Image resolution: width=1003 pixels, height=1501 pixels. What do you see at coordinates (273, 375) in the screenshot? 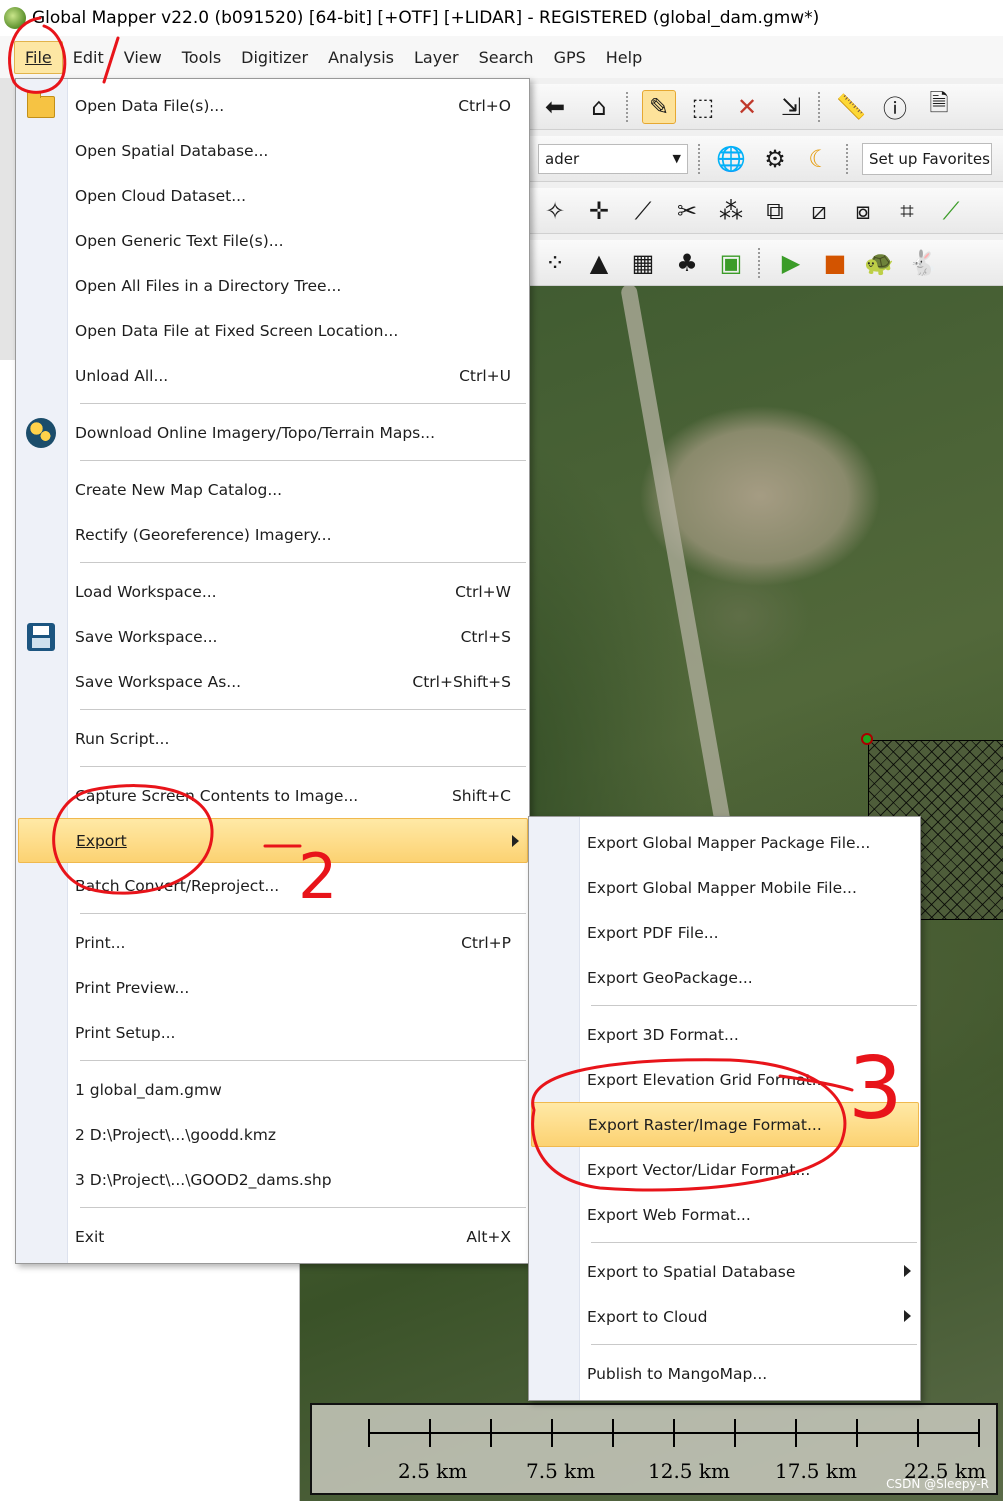
I see `unload-all-item: Unload All... Ctrl+U` at bounding box center [273, 375].